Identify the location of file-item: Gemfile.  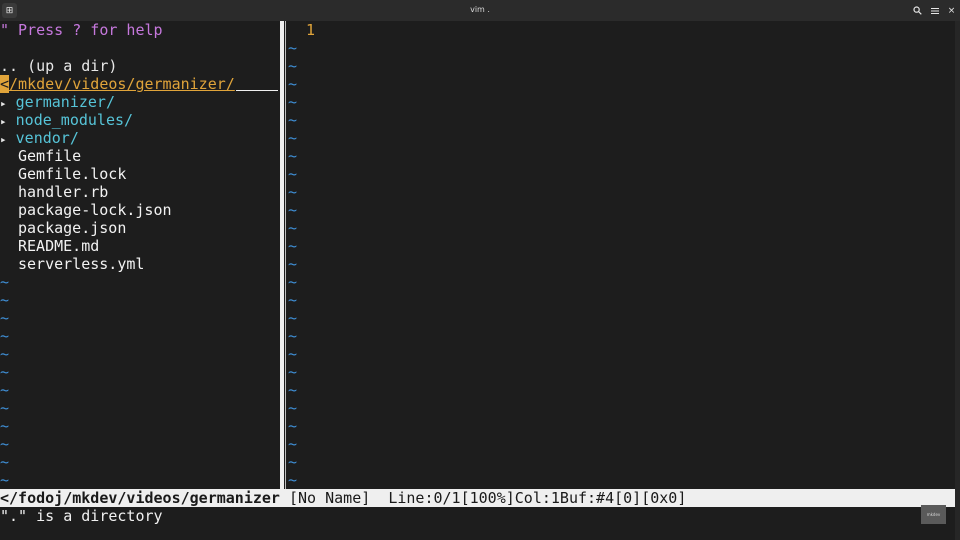
(49, 156).